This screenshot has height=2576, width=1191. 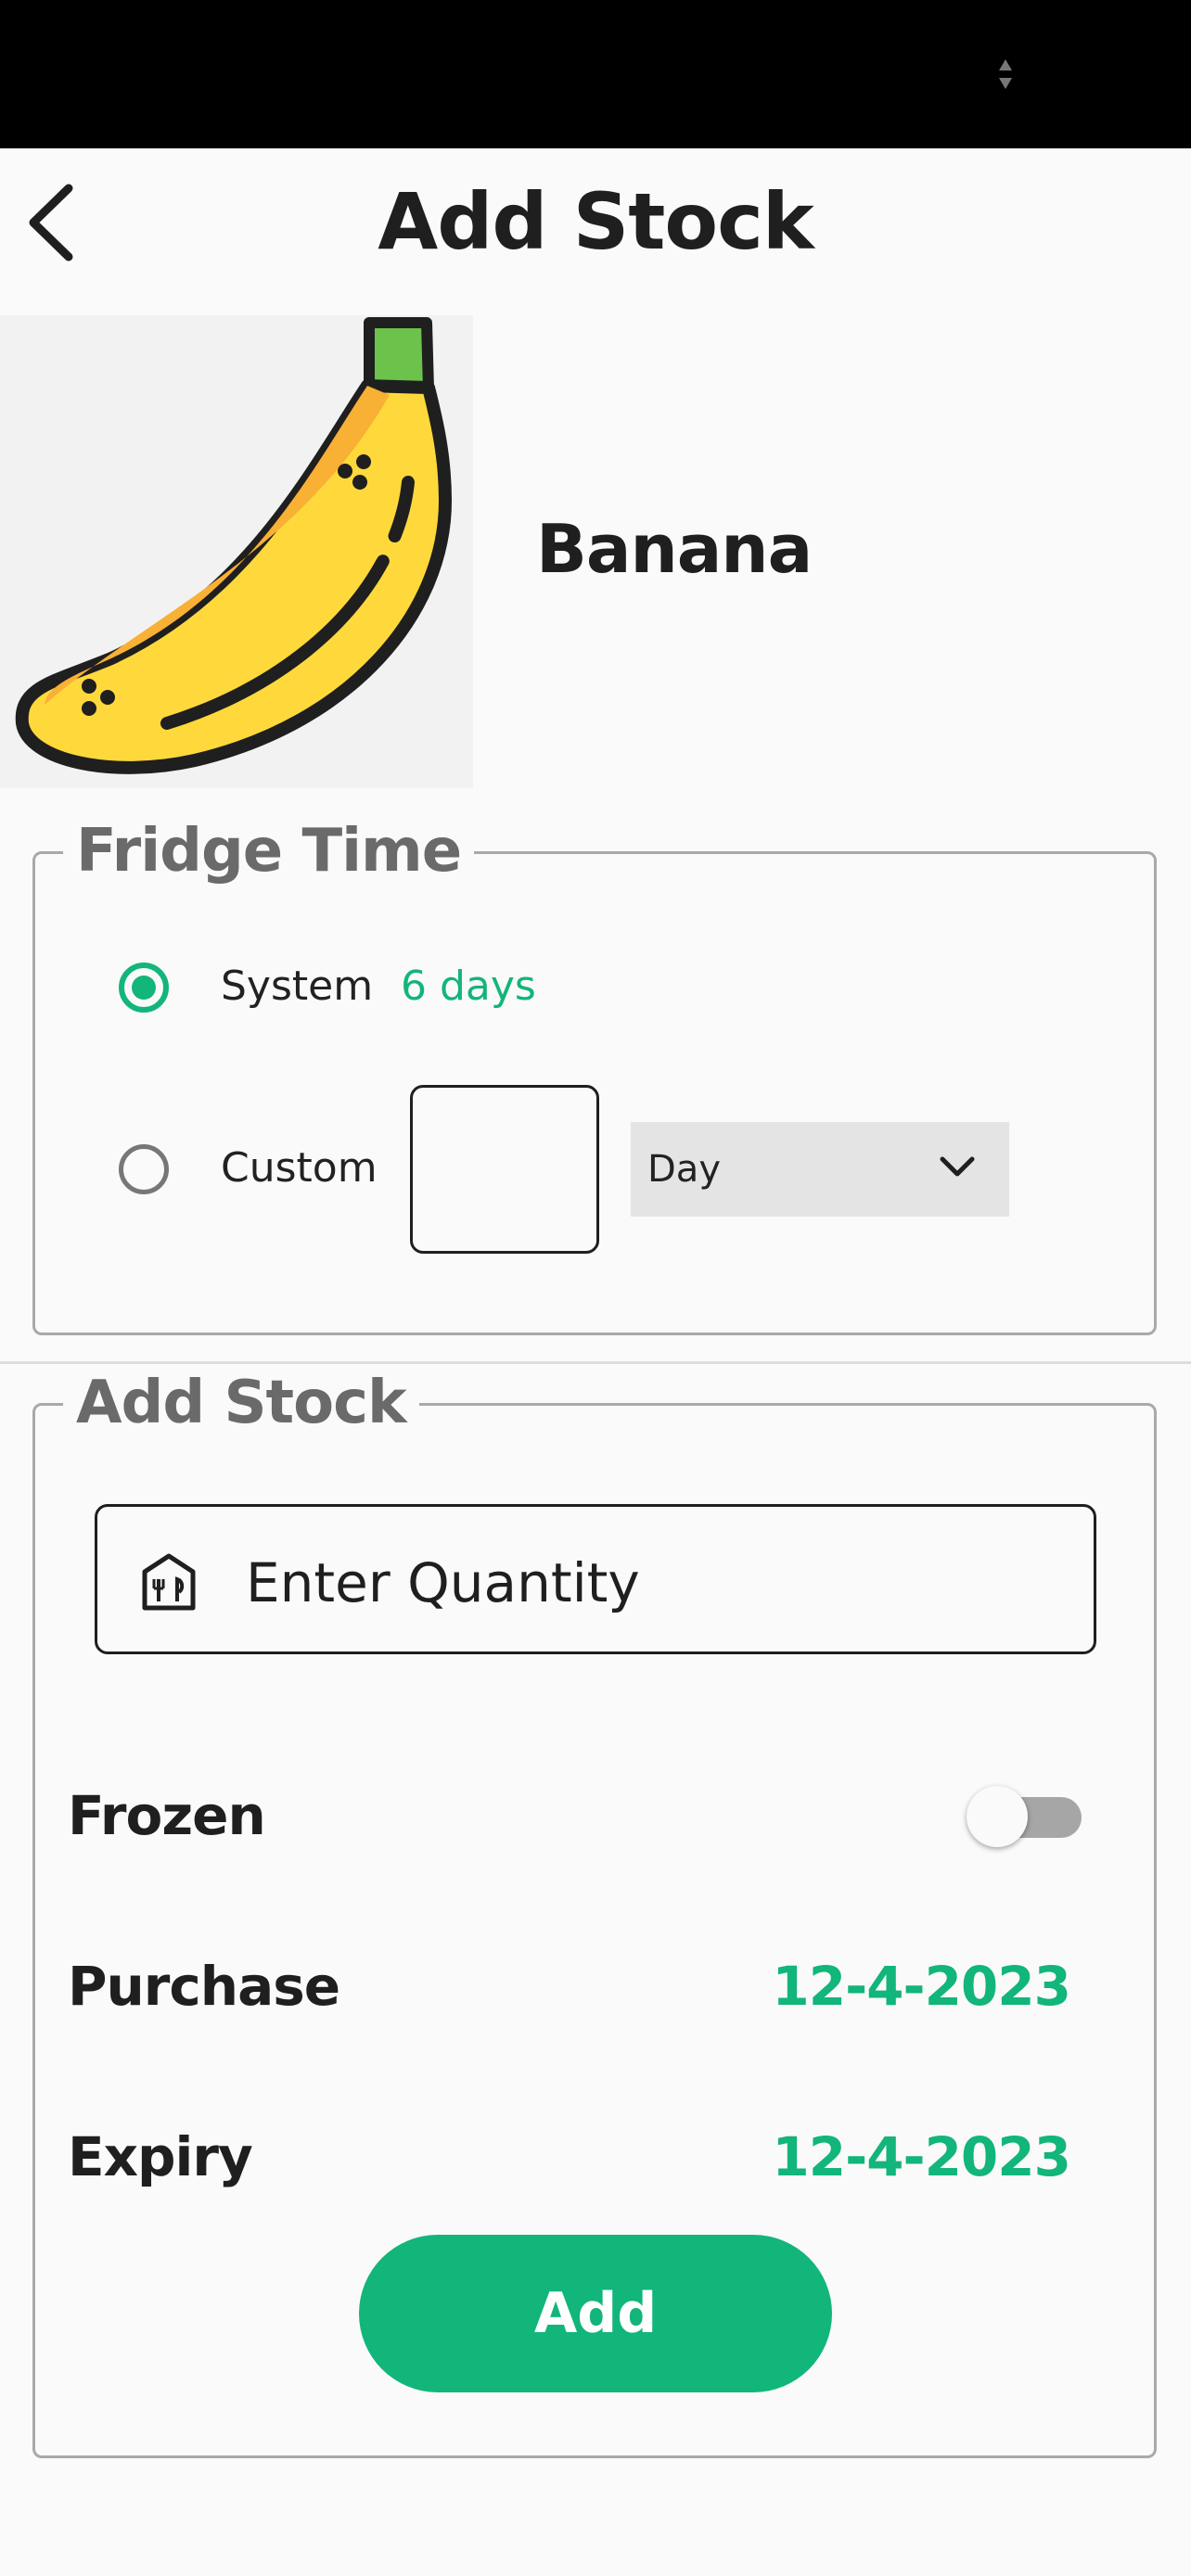 What do you see at coordinates (468, 986) in the screenshot?
I see `system-duration: 6 days` at bounding box center [468, 986].